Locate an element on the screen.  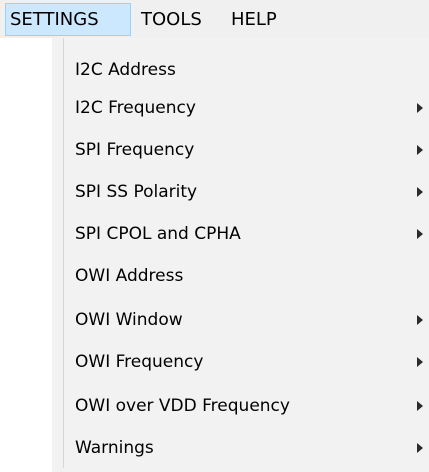
menu-item-owi-over-vdd-frequency: OWI over VDD Frequency is located at coordinates (240, 406).